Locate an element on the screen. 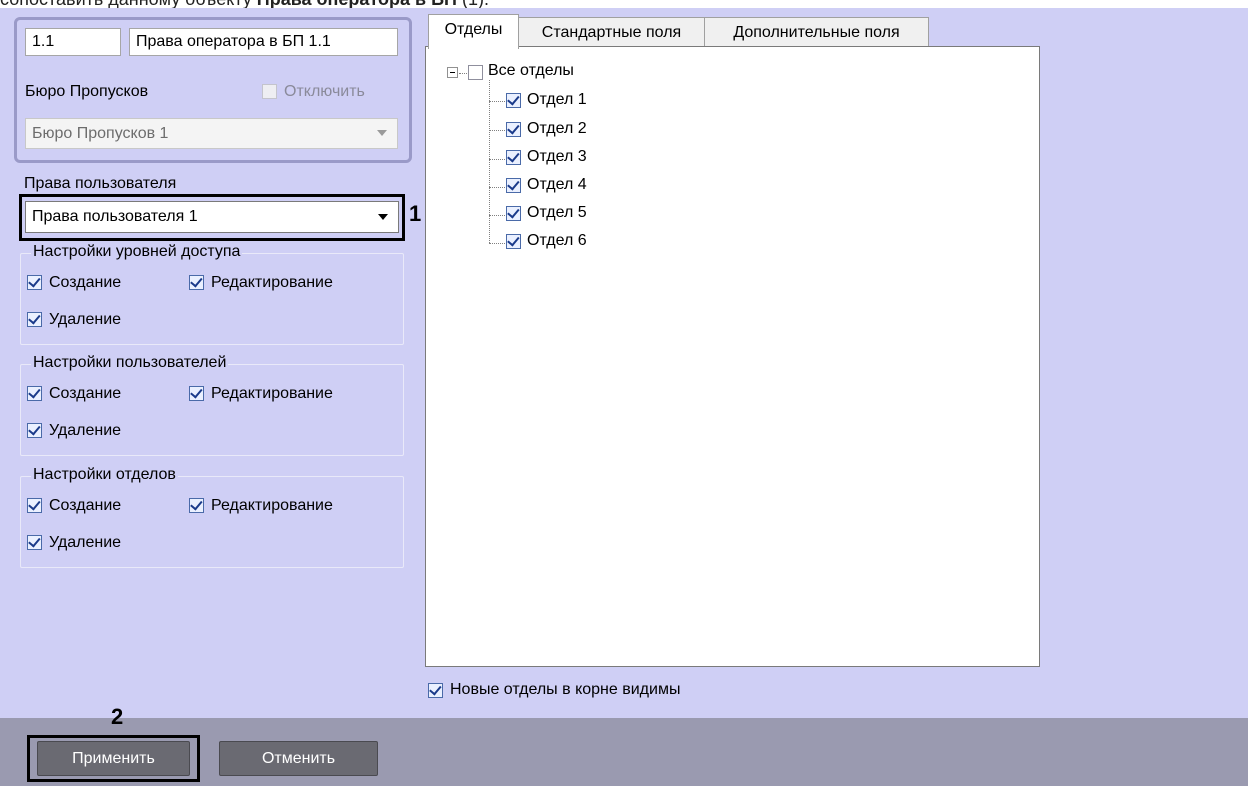  users-create-label: Создание is located at coordinates (85, 393).